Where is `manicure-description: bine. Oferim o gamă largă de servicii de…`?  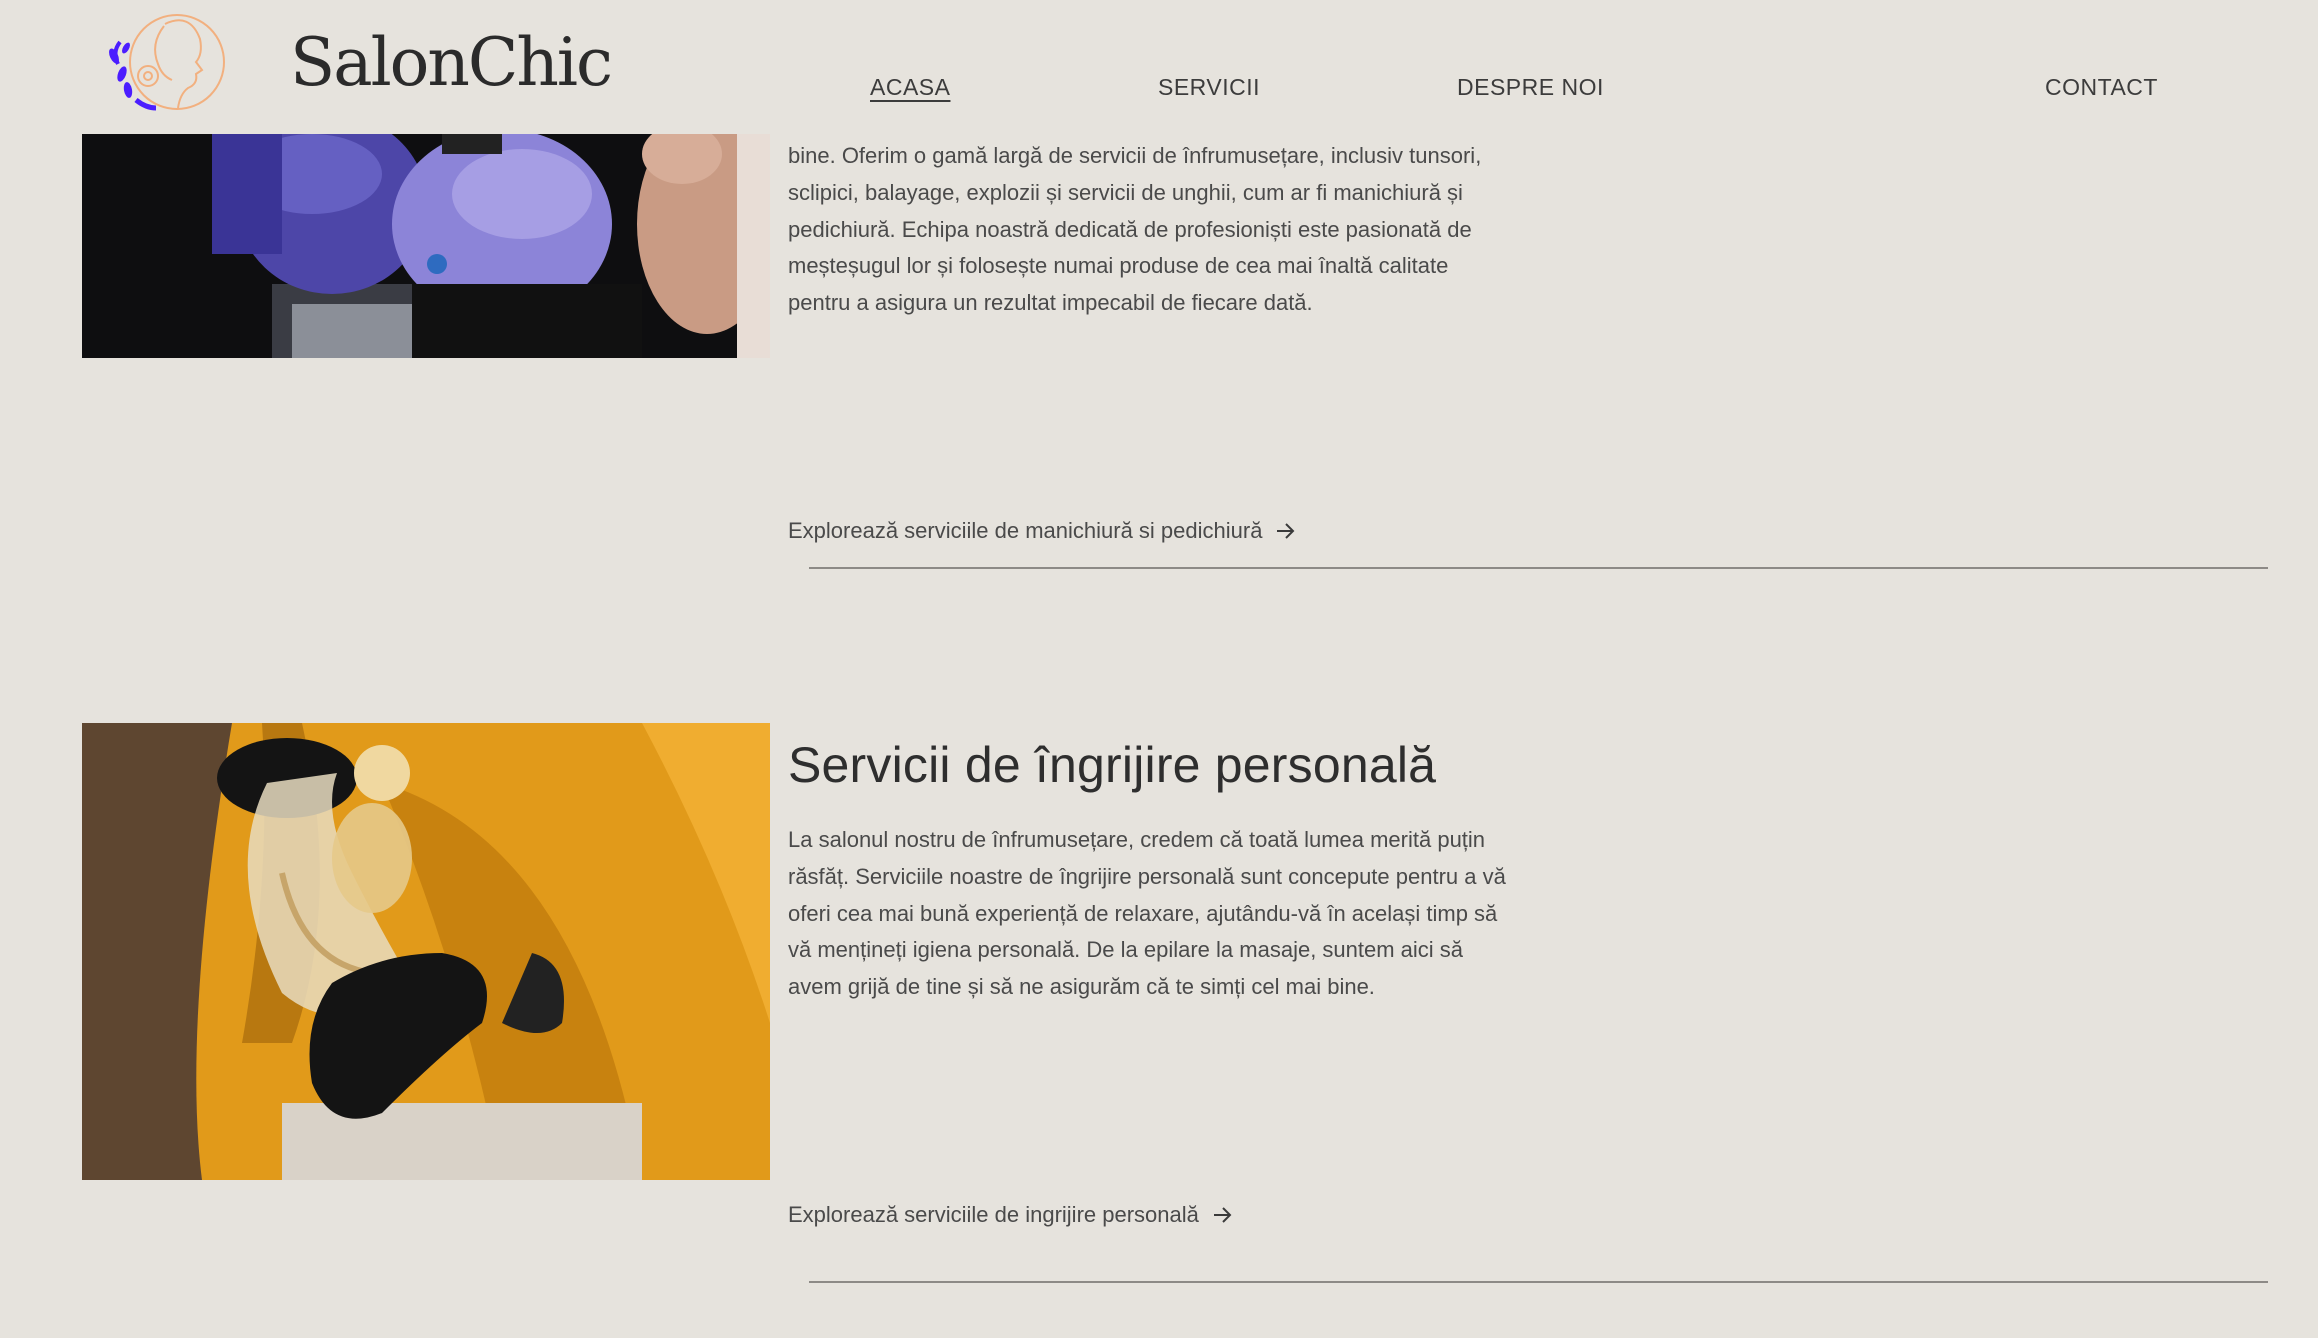
manicure-description: bine. Oferim o gamă largă de servicii de… is located at coordinates (1135, 229).